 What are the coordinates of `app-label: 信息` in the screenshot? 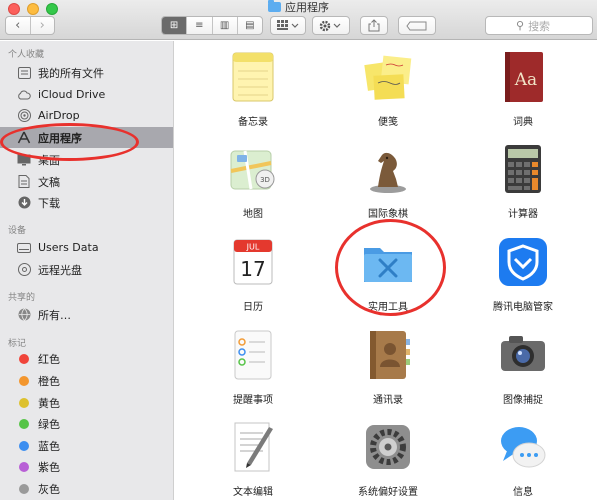 It's located at (523, 492).